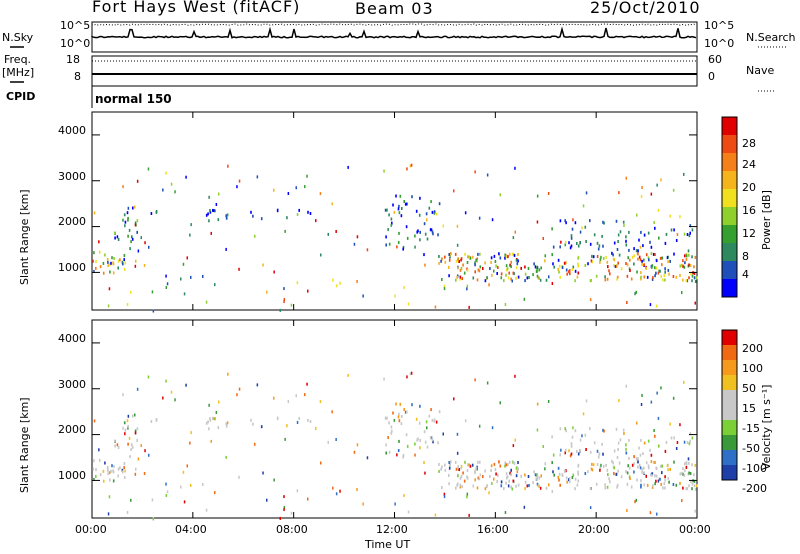 This screenshot has height=554, width=800. Describe the element at coordinates (394, 24) in the screenshot. I see `nsearch-trace` at that location.